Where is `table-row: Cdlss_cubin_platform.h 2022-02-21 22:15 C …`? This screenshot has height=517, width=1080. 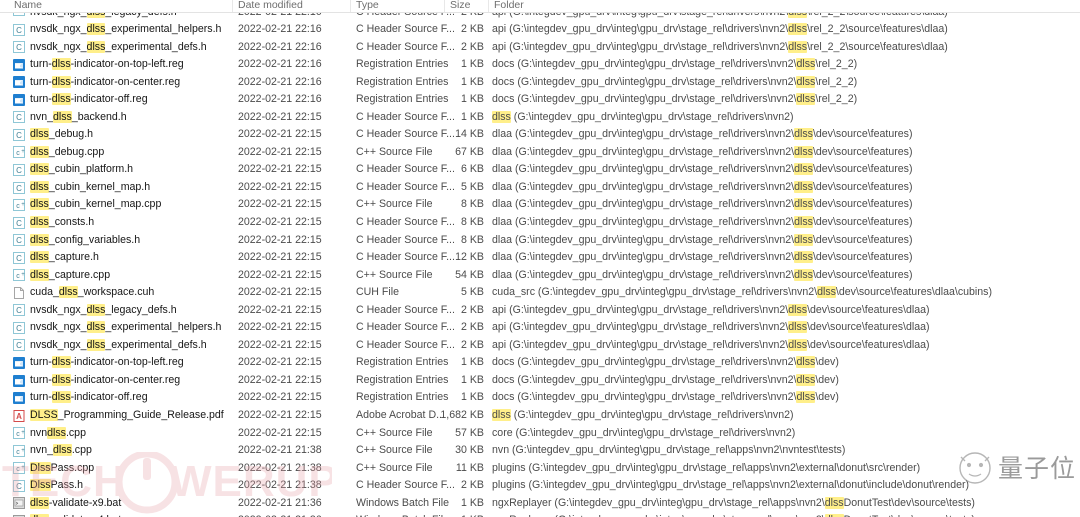 table-row: Cdlss_cubin_platform.h 2022-02-21 22:15 C … is located at coordinates (540, 170).